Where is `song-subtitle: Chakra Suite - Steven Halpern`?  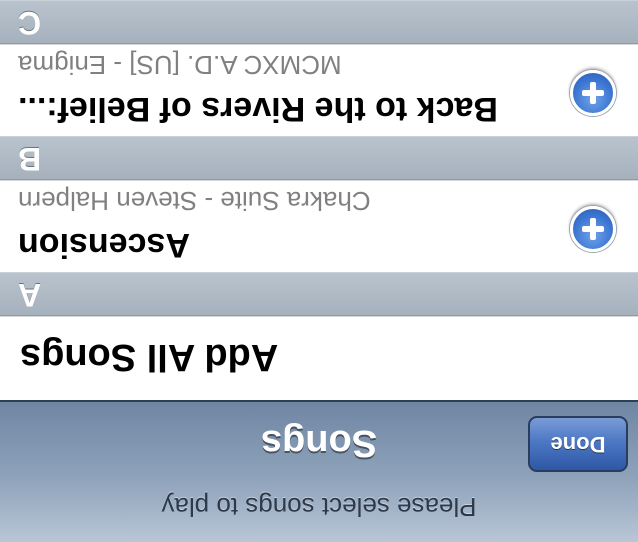 song-subtitle: Chakra Suite - Steven Halpern is located at coordinates (194, 201).